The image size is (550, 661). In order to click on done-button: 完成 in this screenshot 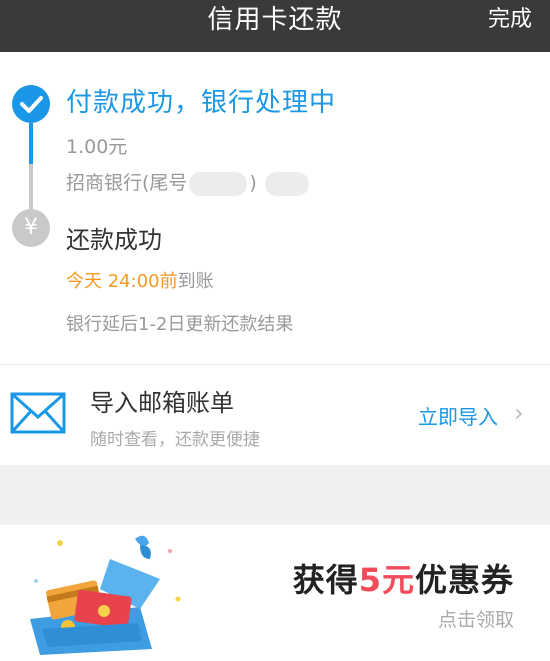, I will do `click(510, 26)`.